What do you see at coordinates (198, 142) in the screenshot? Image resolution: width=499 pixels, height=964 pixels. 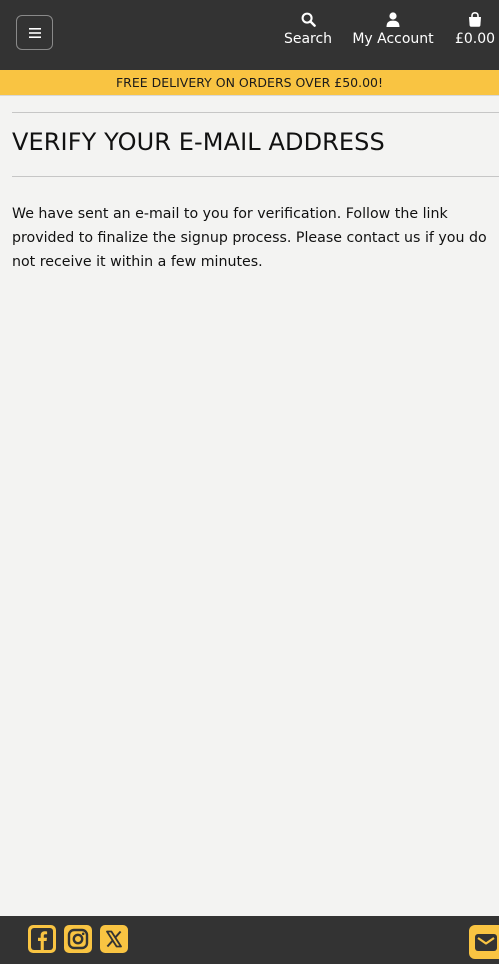 I see `page-title: VERIFY YOUR E-MAIL ADDRESS` at bounding box center [198, 142].